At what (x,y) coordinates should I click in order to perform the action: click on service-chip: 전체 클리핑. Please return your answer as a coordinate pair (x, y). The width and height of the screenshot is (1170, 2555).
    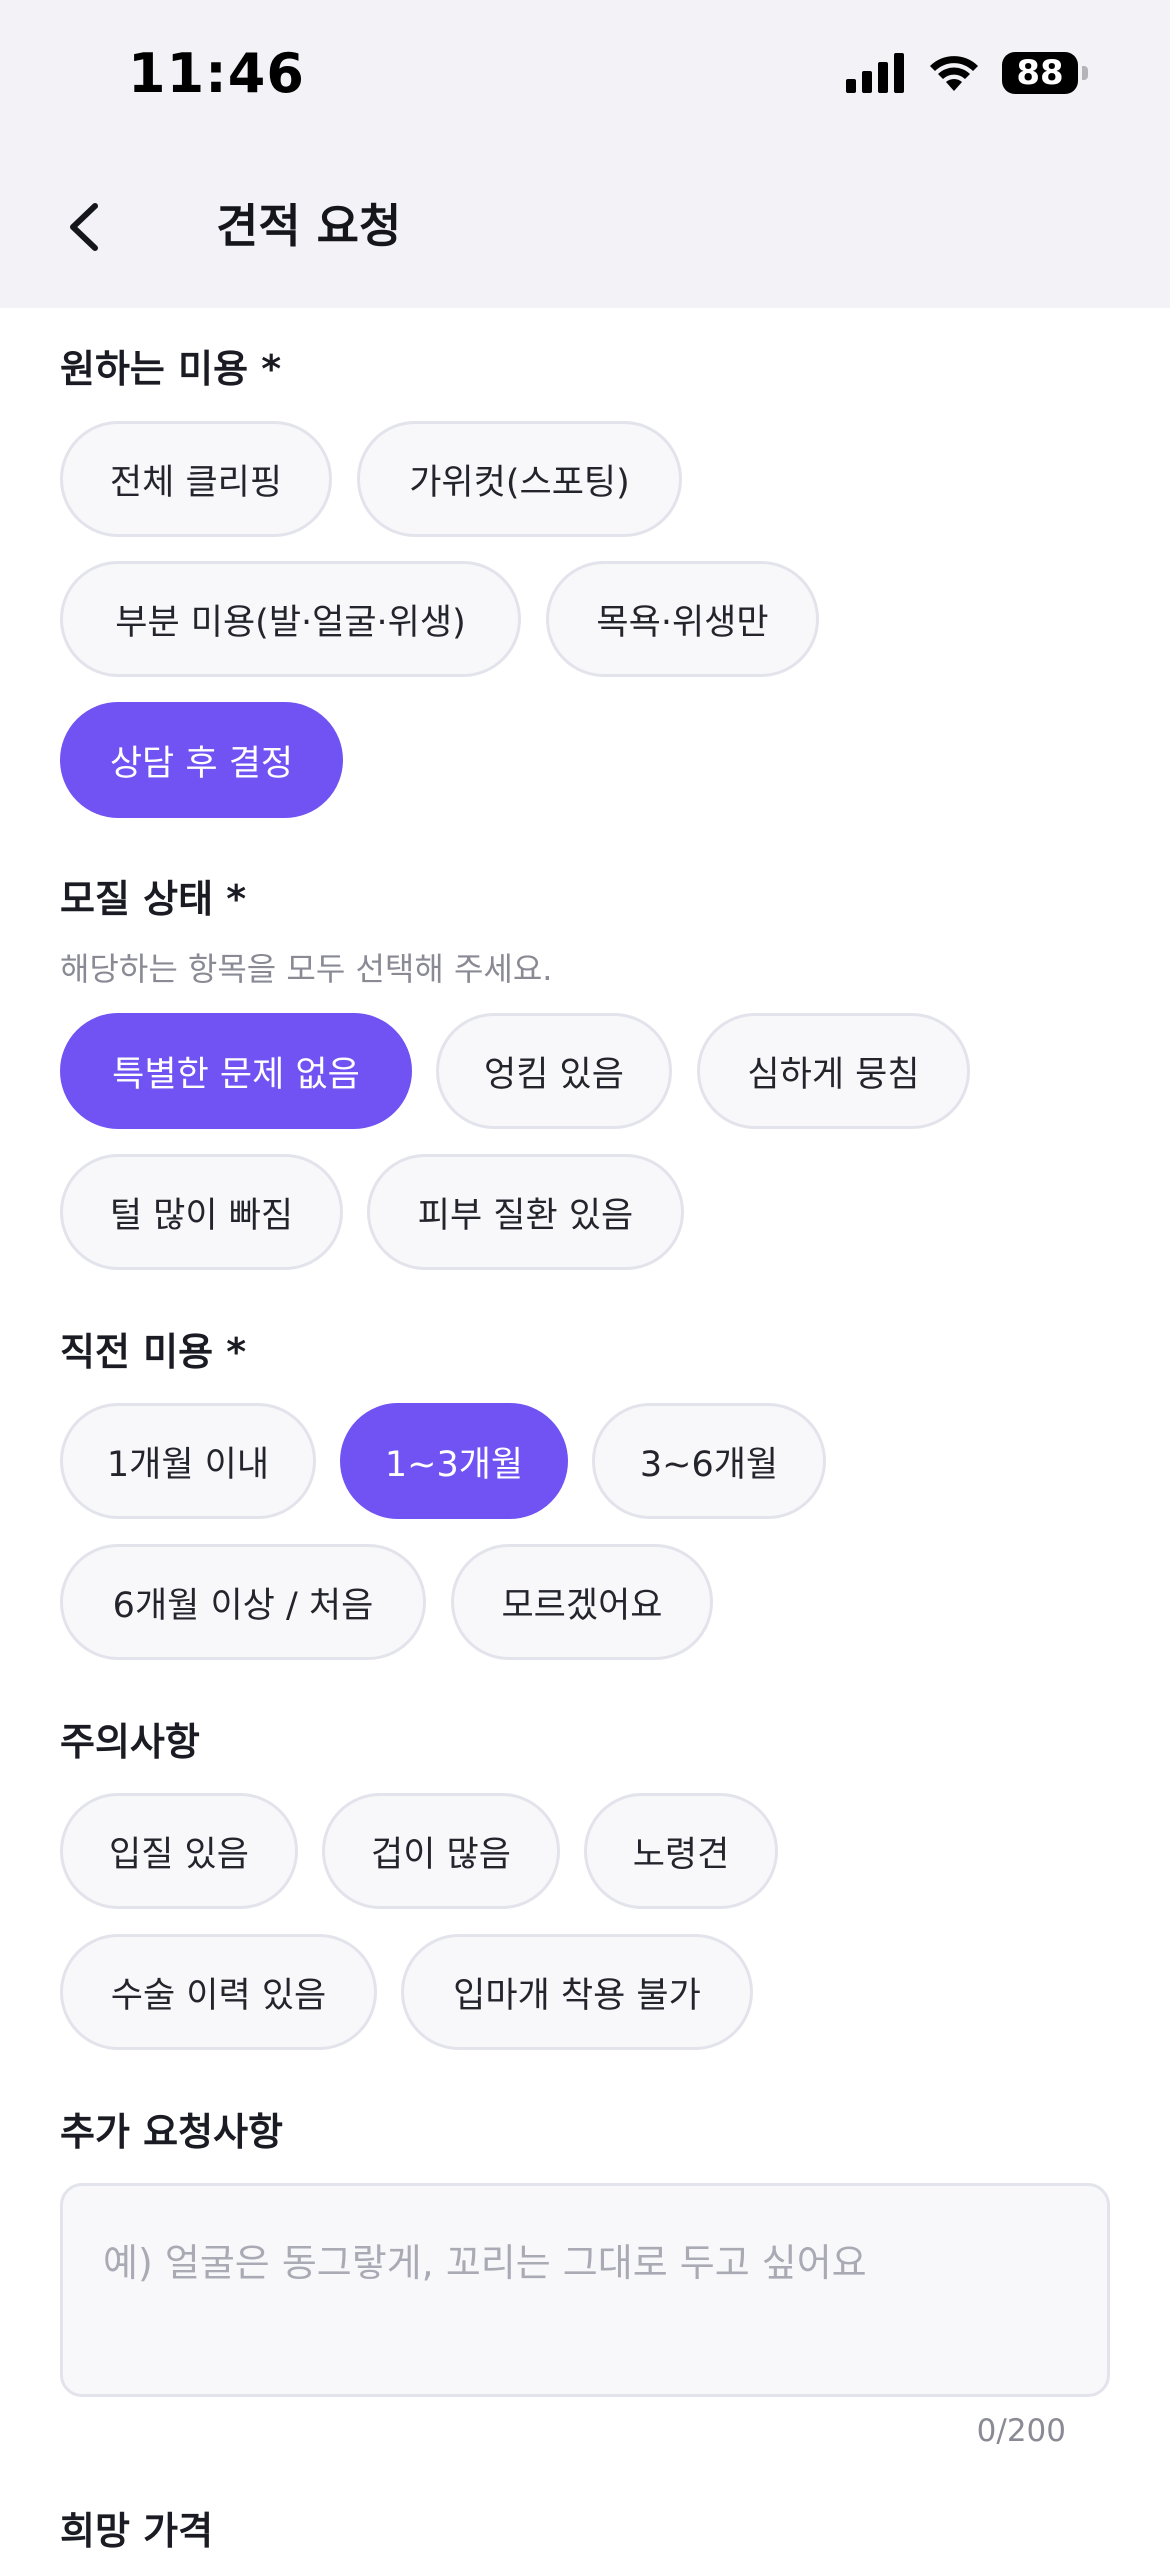
    Looking at the image, I should click on (196, 479).